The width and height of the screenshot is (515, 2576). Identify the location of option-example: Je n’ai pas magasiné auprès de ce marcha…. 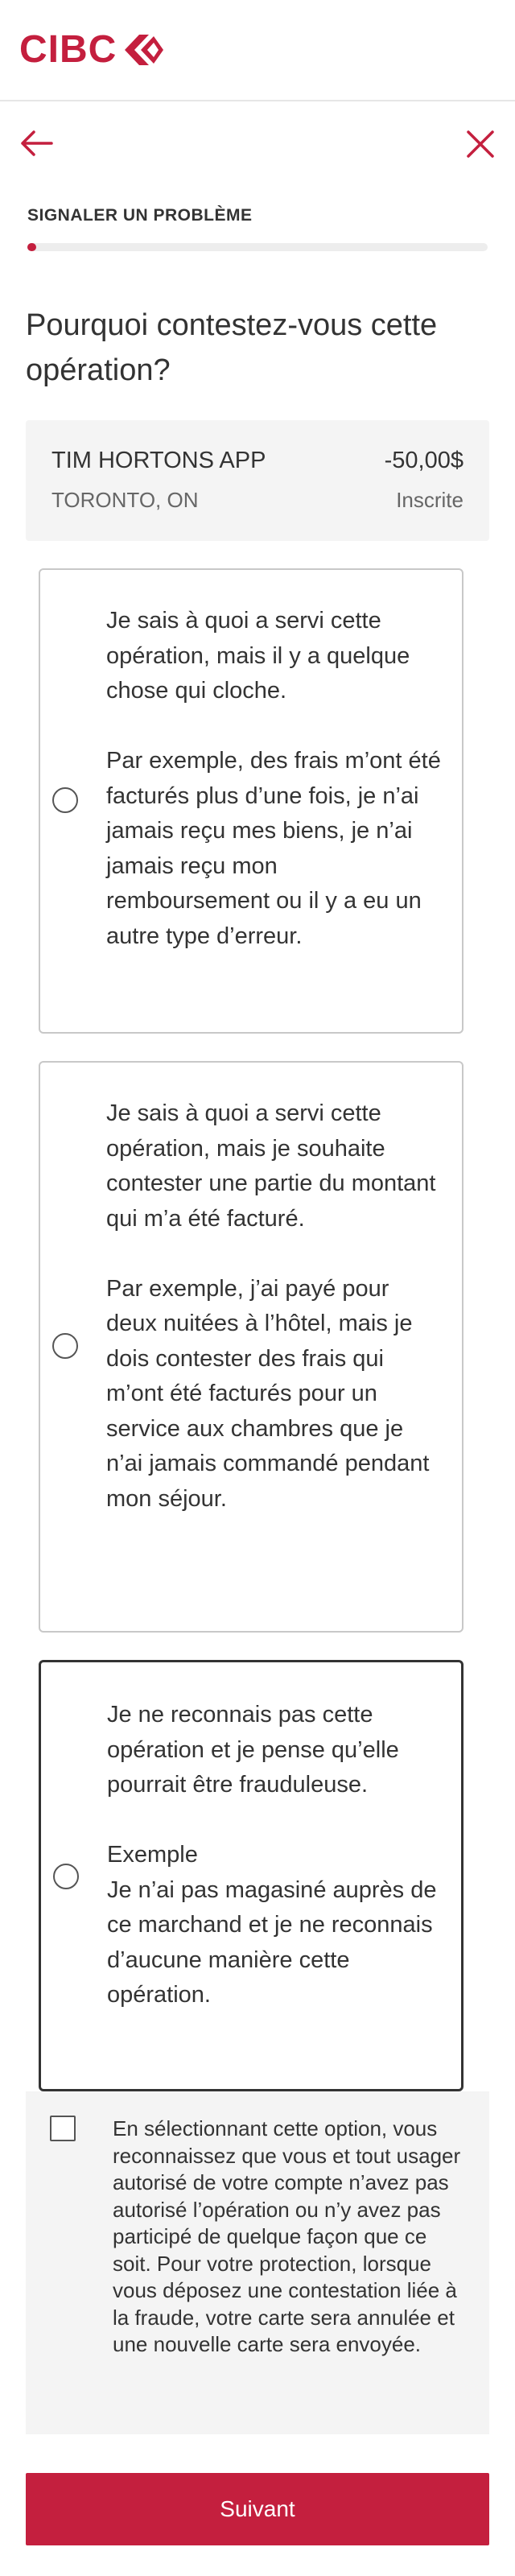
(272, 1942).